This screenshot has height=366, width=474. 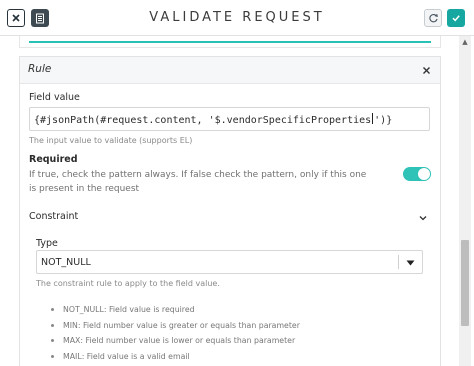 I want to click on field-value-label: Field value, so click(x=54, y=97).